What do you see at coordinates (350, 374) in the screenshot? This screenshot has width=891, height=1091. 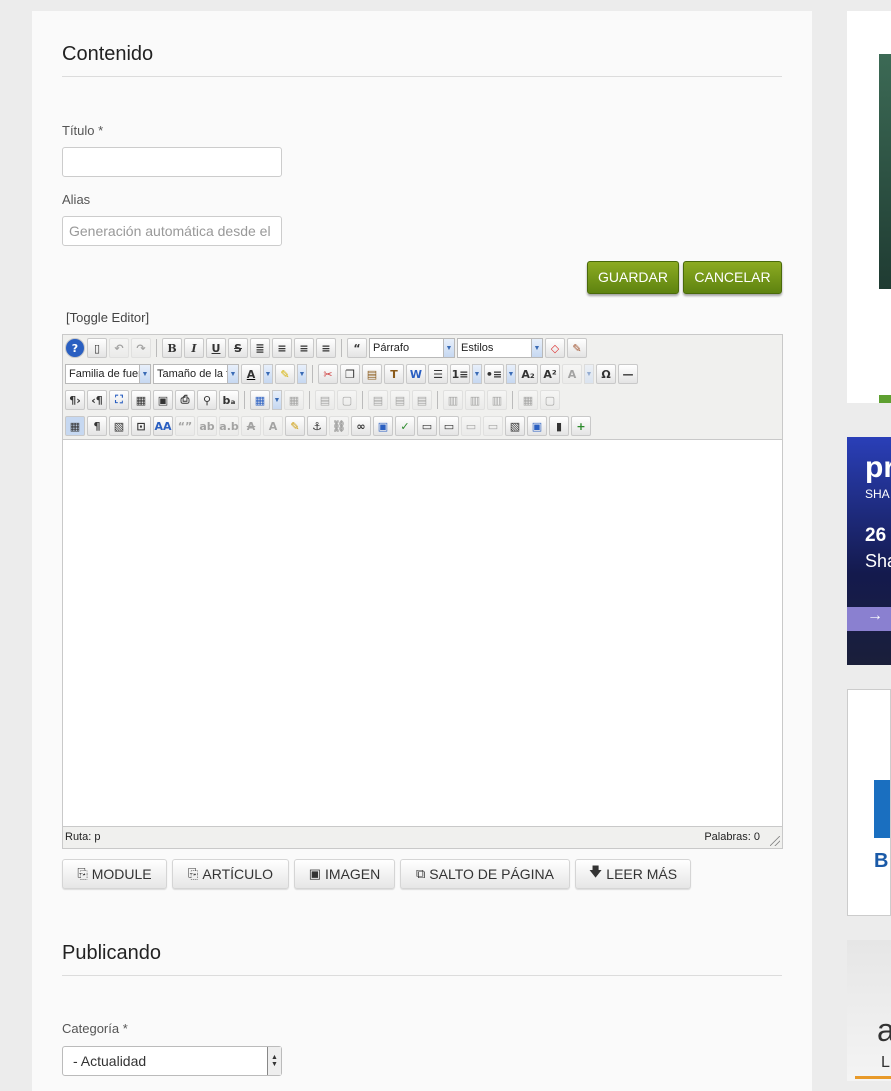 I see `copy-icon: ❐` at bounding box center [350, 374].